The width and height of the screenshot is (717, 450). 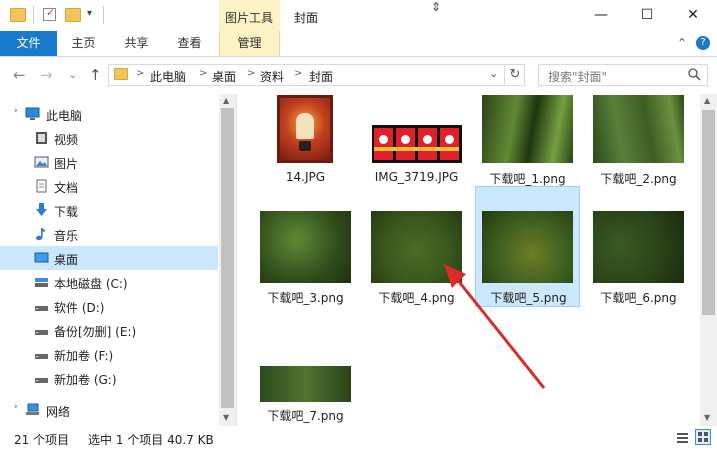 I want to click on refresh-button: ↻, so click(x=514, y=75).